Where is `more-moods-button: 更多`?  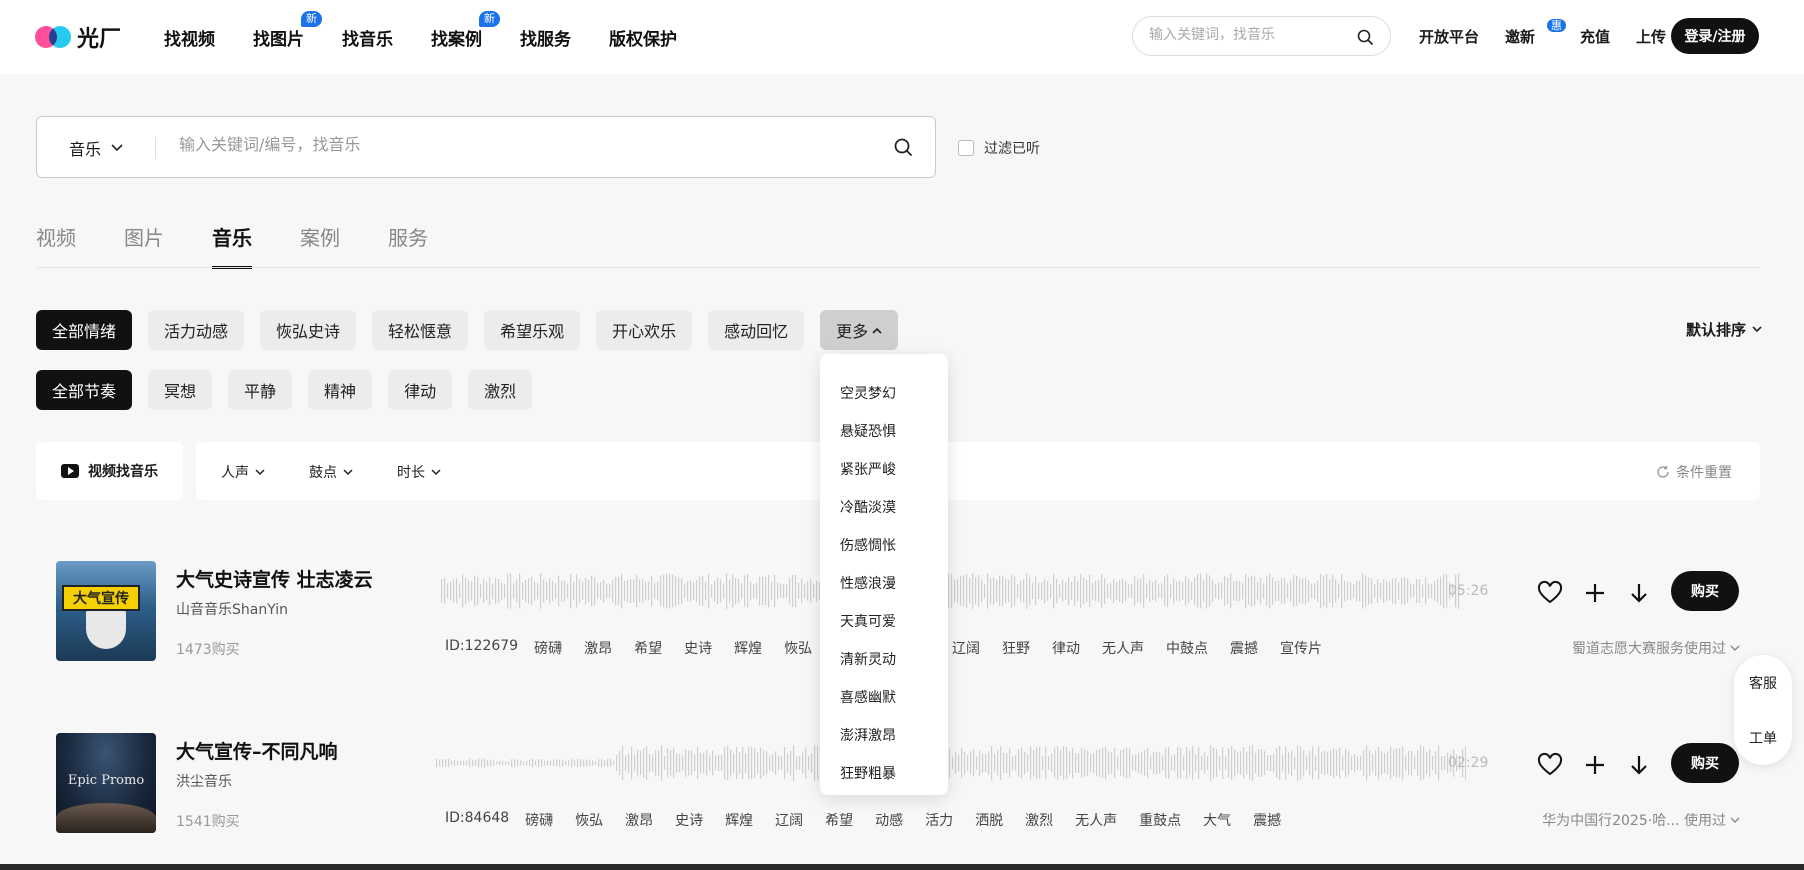
more-moods-button: 更多 is located at coordinates (859, 330).